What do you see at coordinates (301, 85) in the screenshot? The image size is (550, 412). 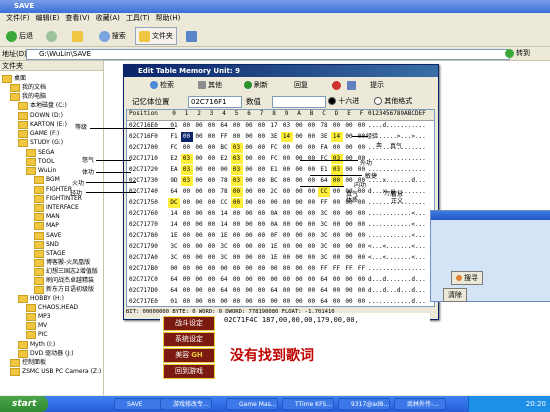 I see `restore-tool-button: 回复` at bounding box center [301, 85].